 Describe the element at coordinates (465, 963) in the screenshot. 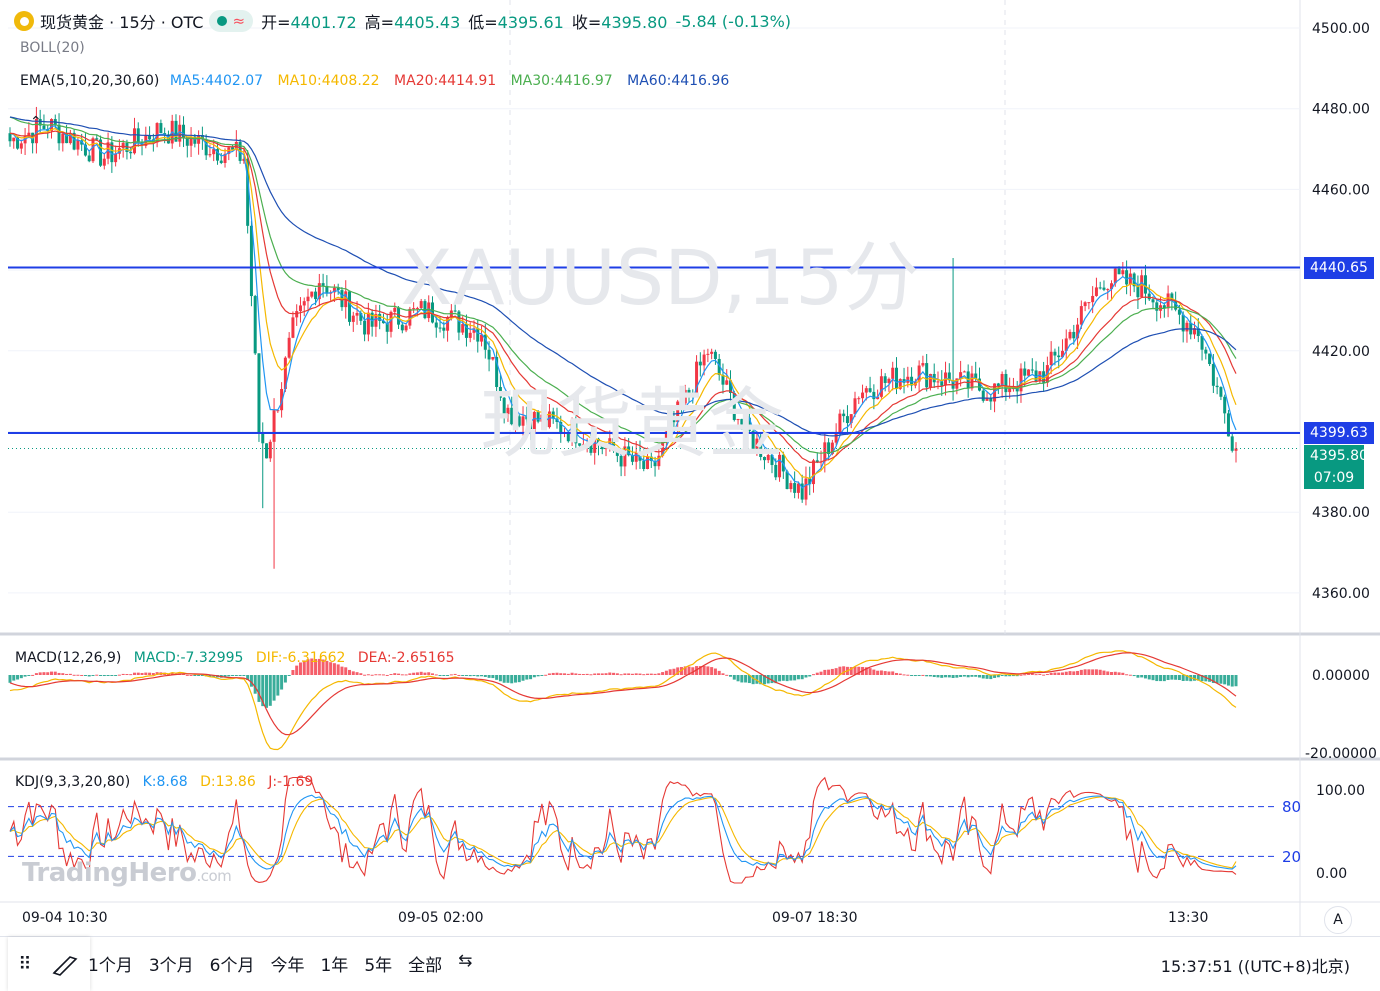

I see `compare-range-icon: ⇆` at that location.